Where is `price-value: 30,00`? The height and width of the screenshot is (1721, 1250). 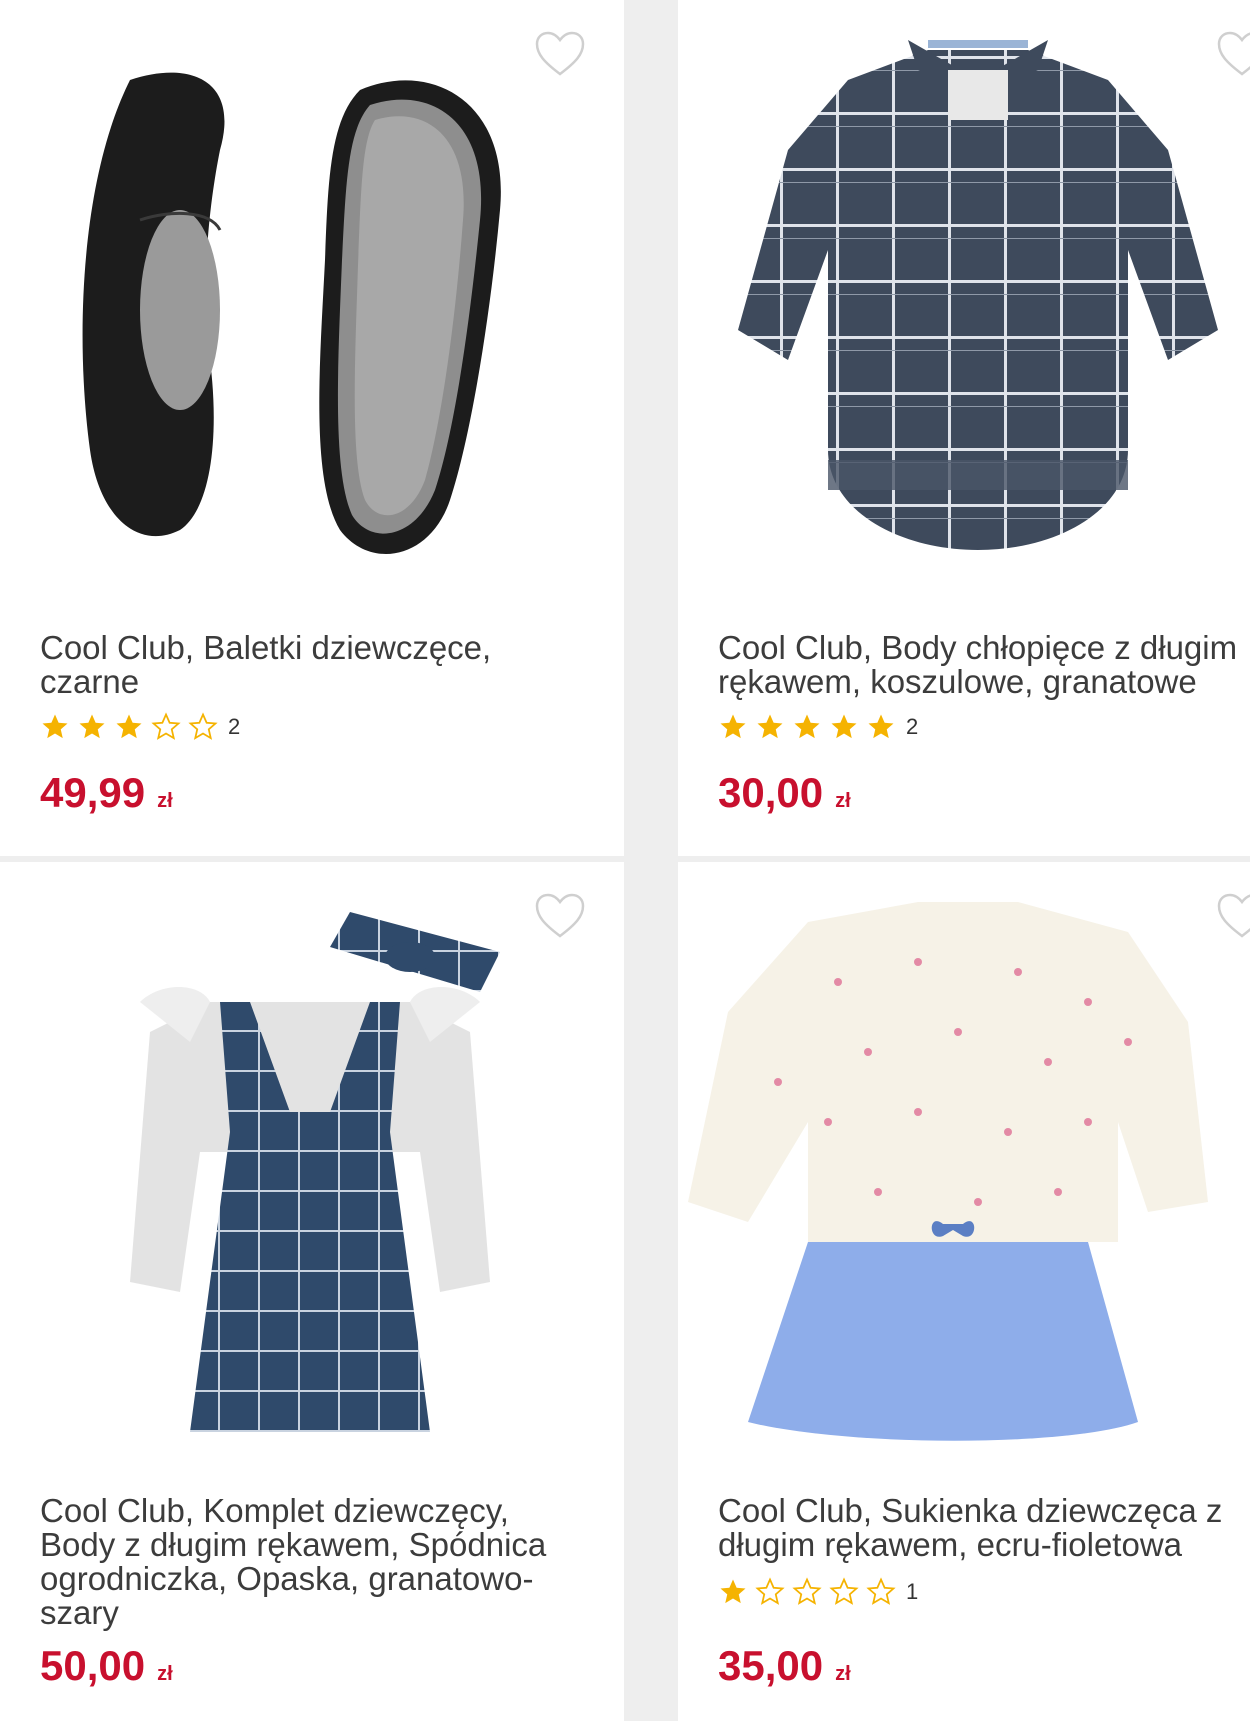
price-value: 30,00 is located at coordinates (771, 792).